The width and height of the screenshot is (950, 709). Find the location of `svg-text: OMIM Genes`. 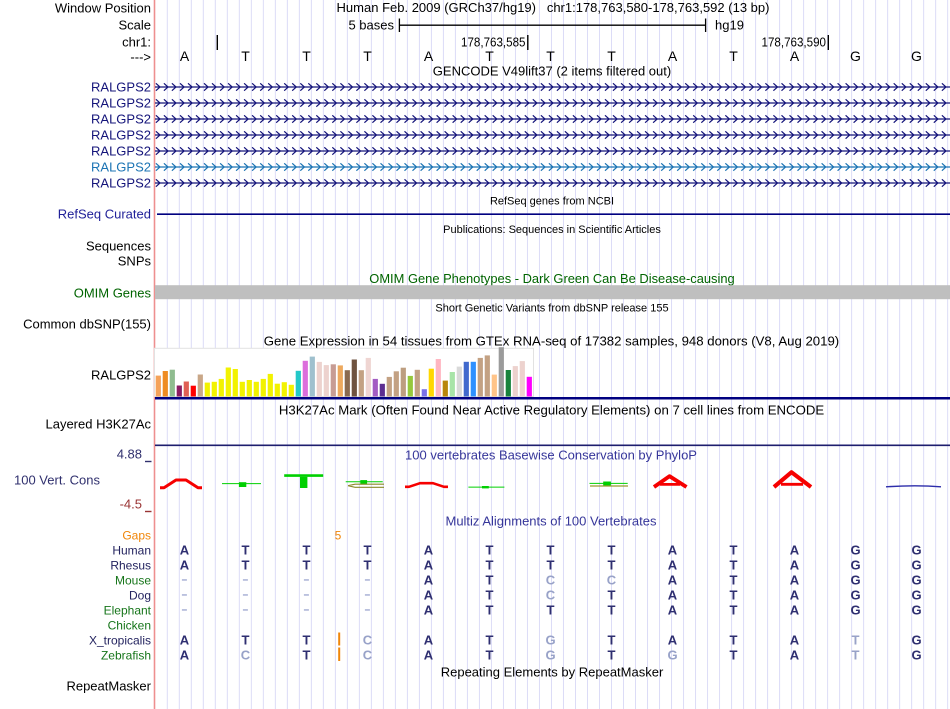

svg-text: OMIM Genes is located at coordinates (113, 293).